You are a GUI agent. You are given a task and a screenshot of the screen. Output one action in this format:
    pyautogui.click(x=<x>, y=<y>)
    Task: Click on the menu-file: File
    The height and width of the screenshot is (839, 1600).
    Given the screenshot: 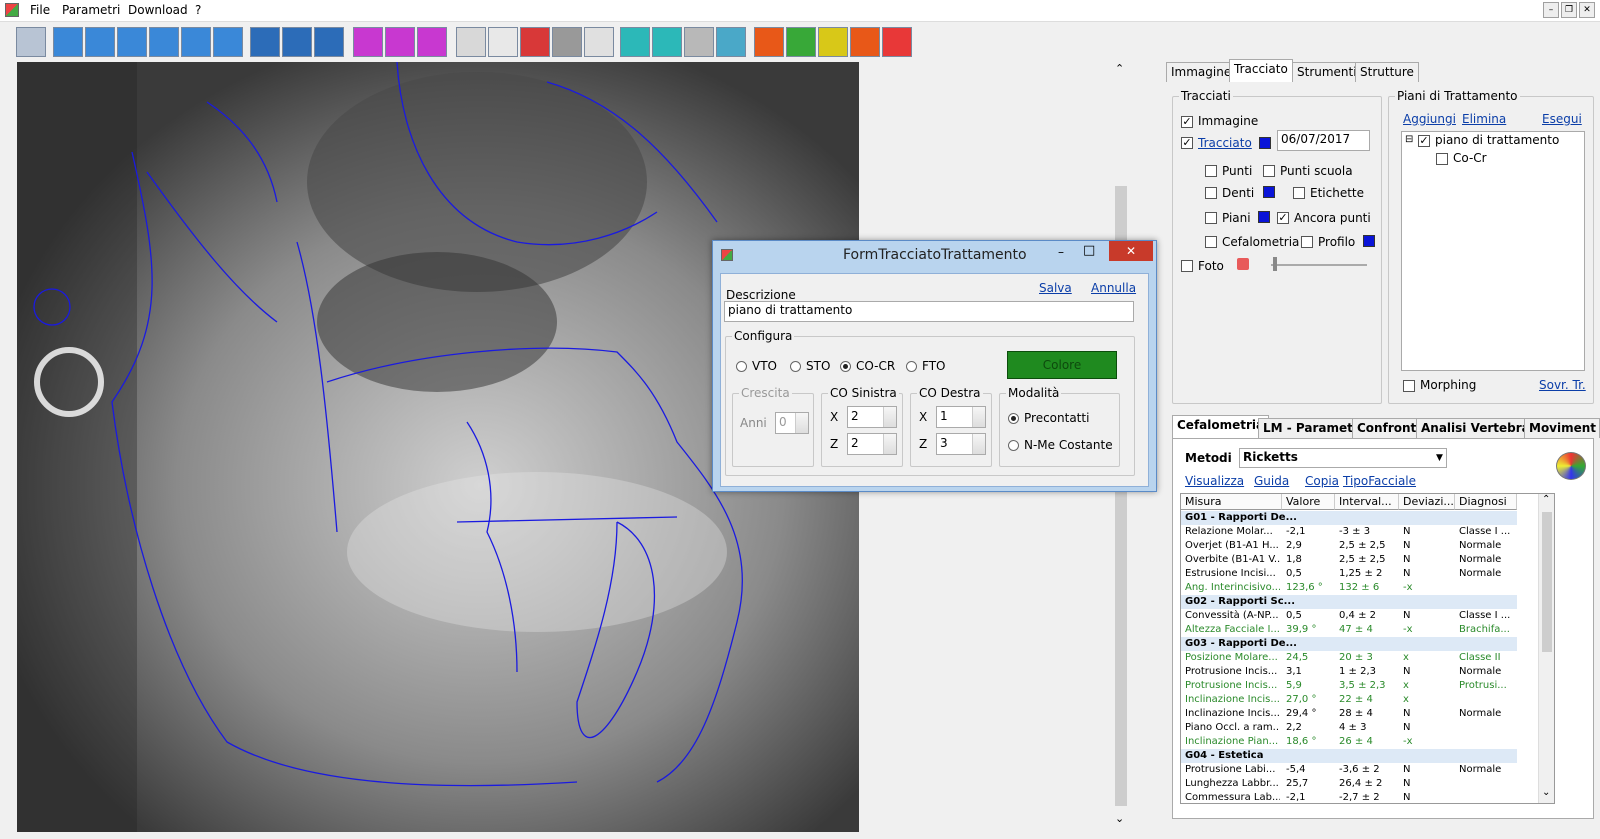 What is the action you would take?
    pyautogui.click(x=40, y=10)
    